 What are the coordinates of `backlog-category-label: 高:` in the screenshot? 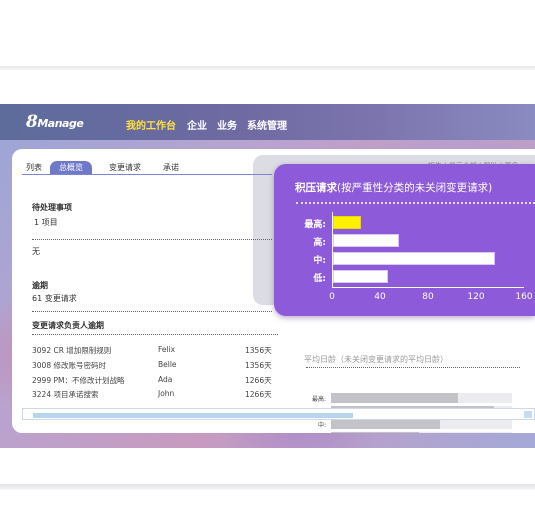 It's located at (319, 243).